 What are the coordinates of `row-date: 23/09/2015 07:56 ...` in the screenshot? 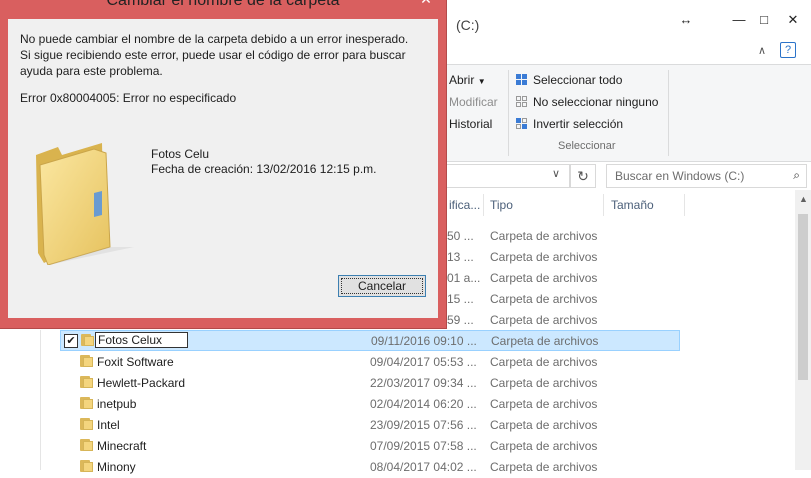 It's located at (423, 425).